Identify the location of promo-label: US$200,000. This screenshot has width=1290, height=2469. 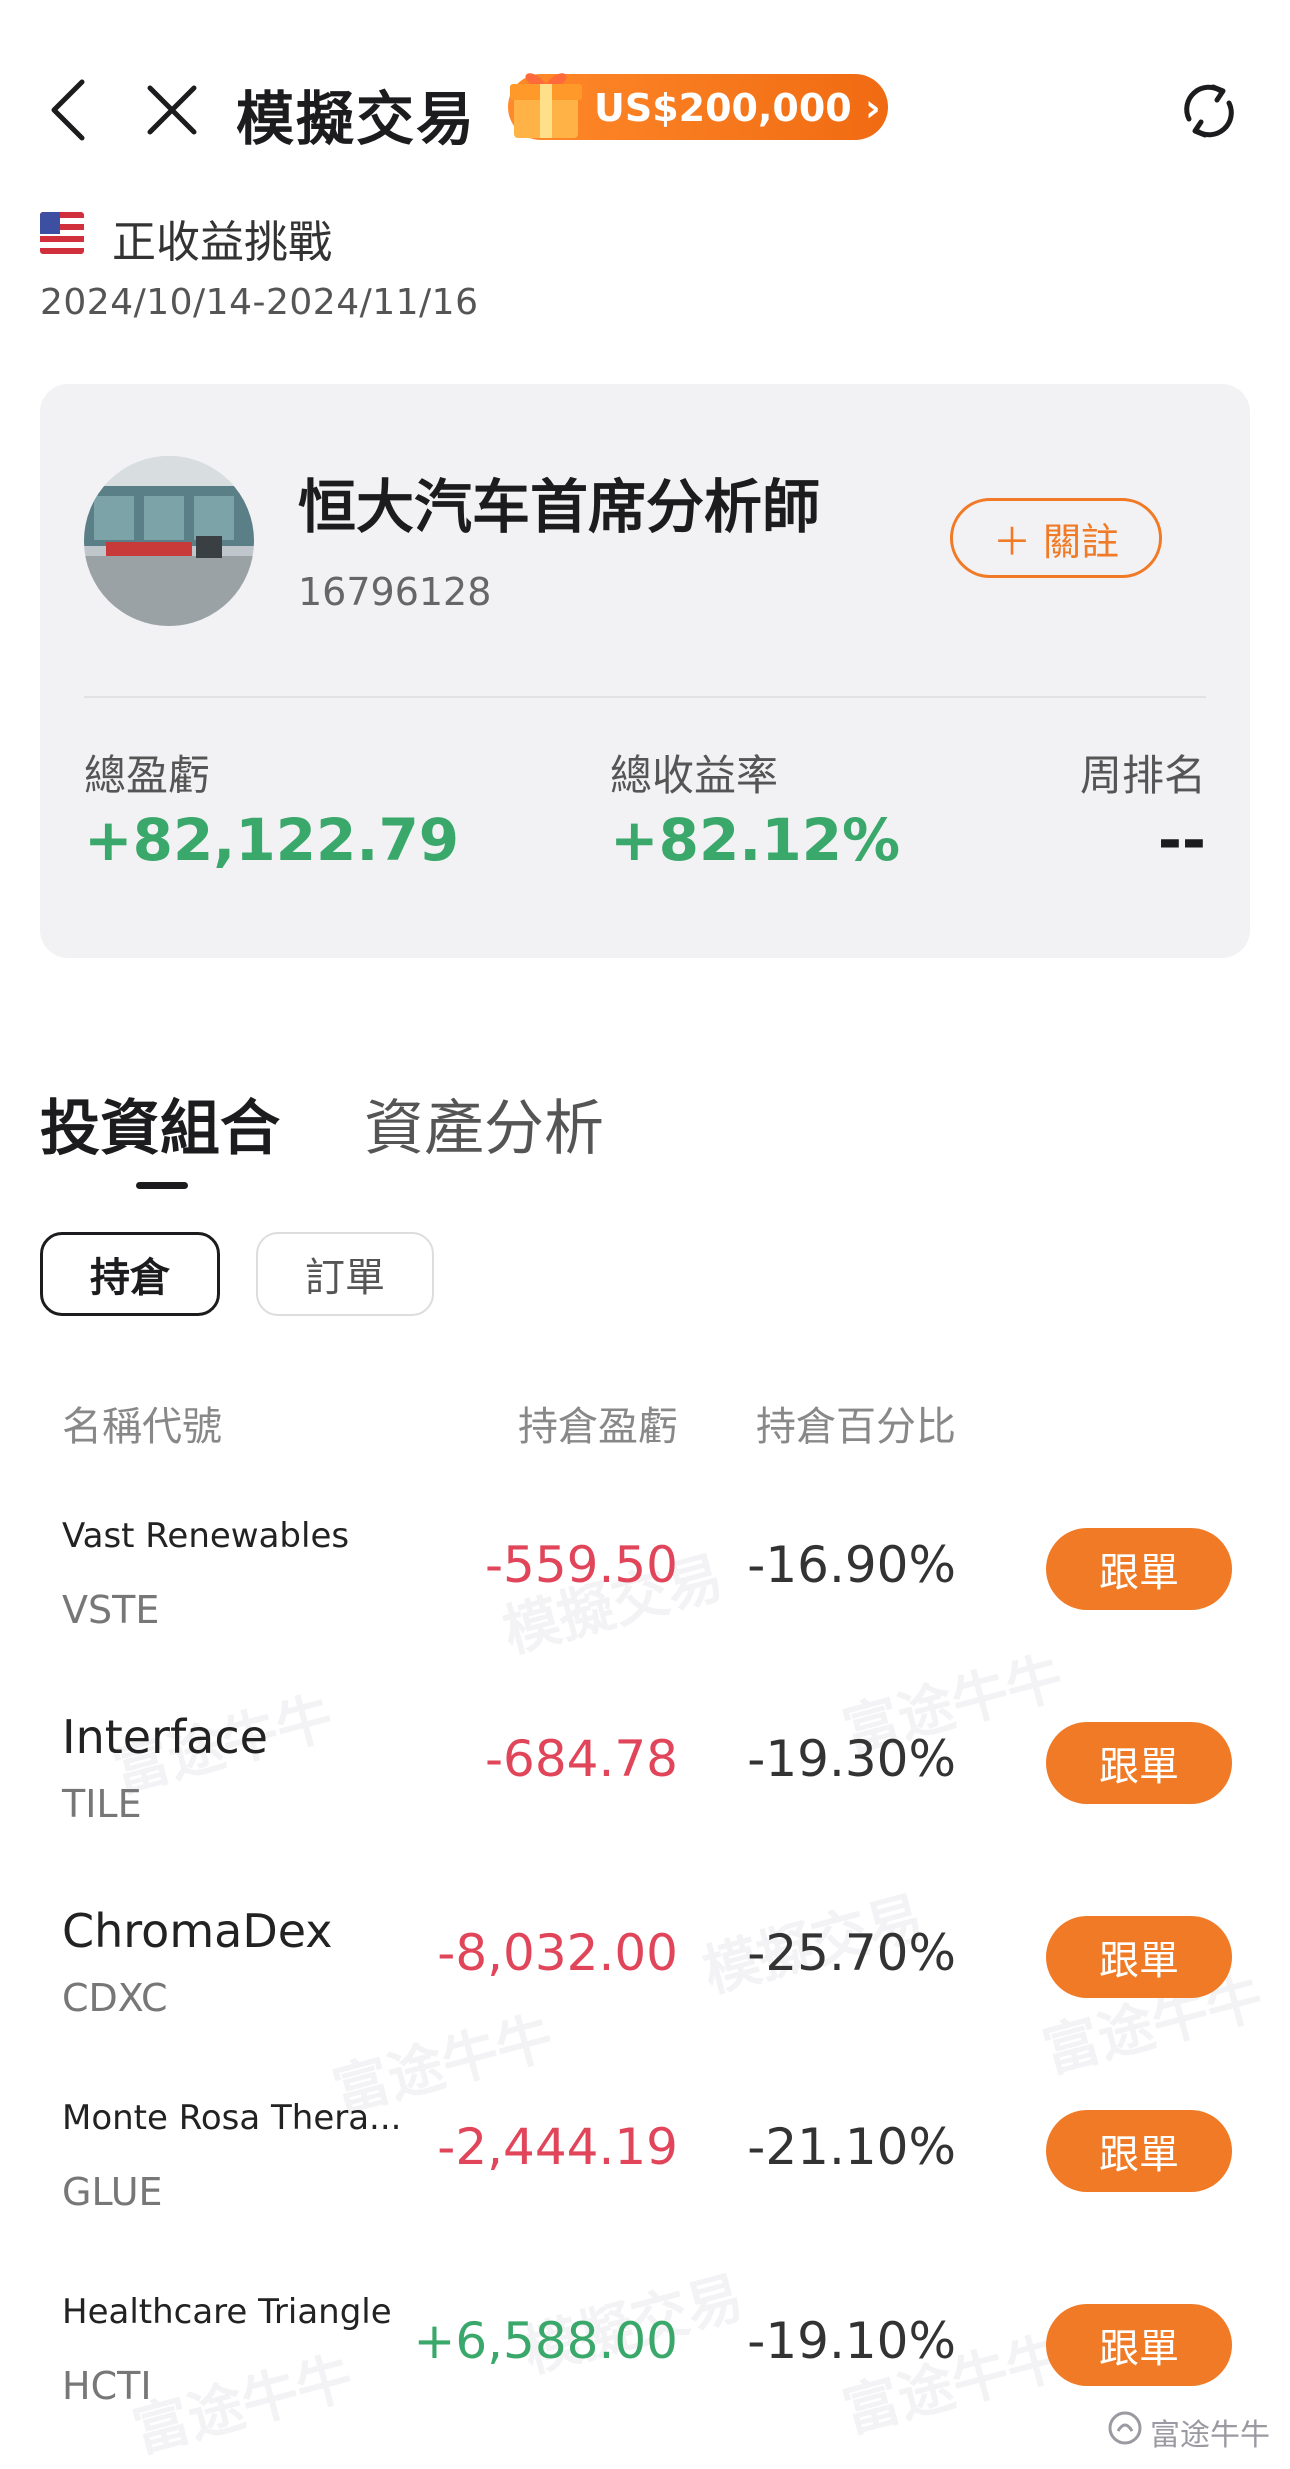
(723, 108).